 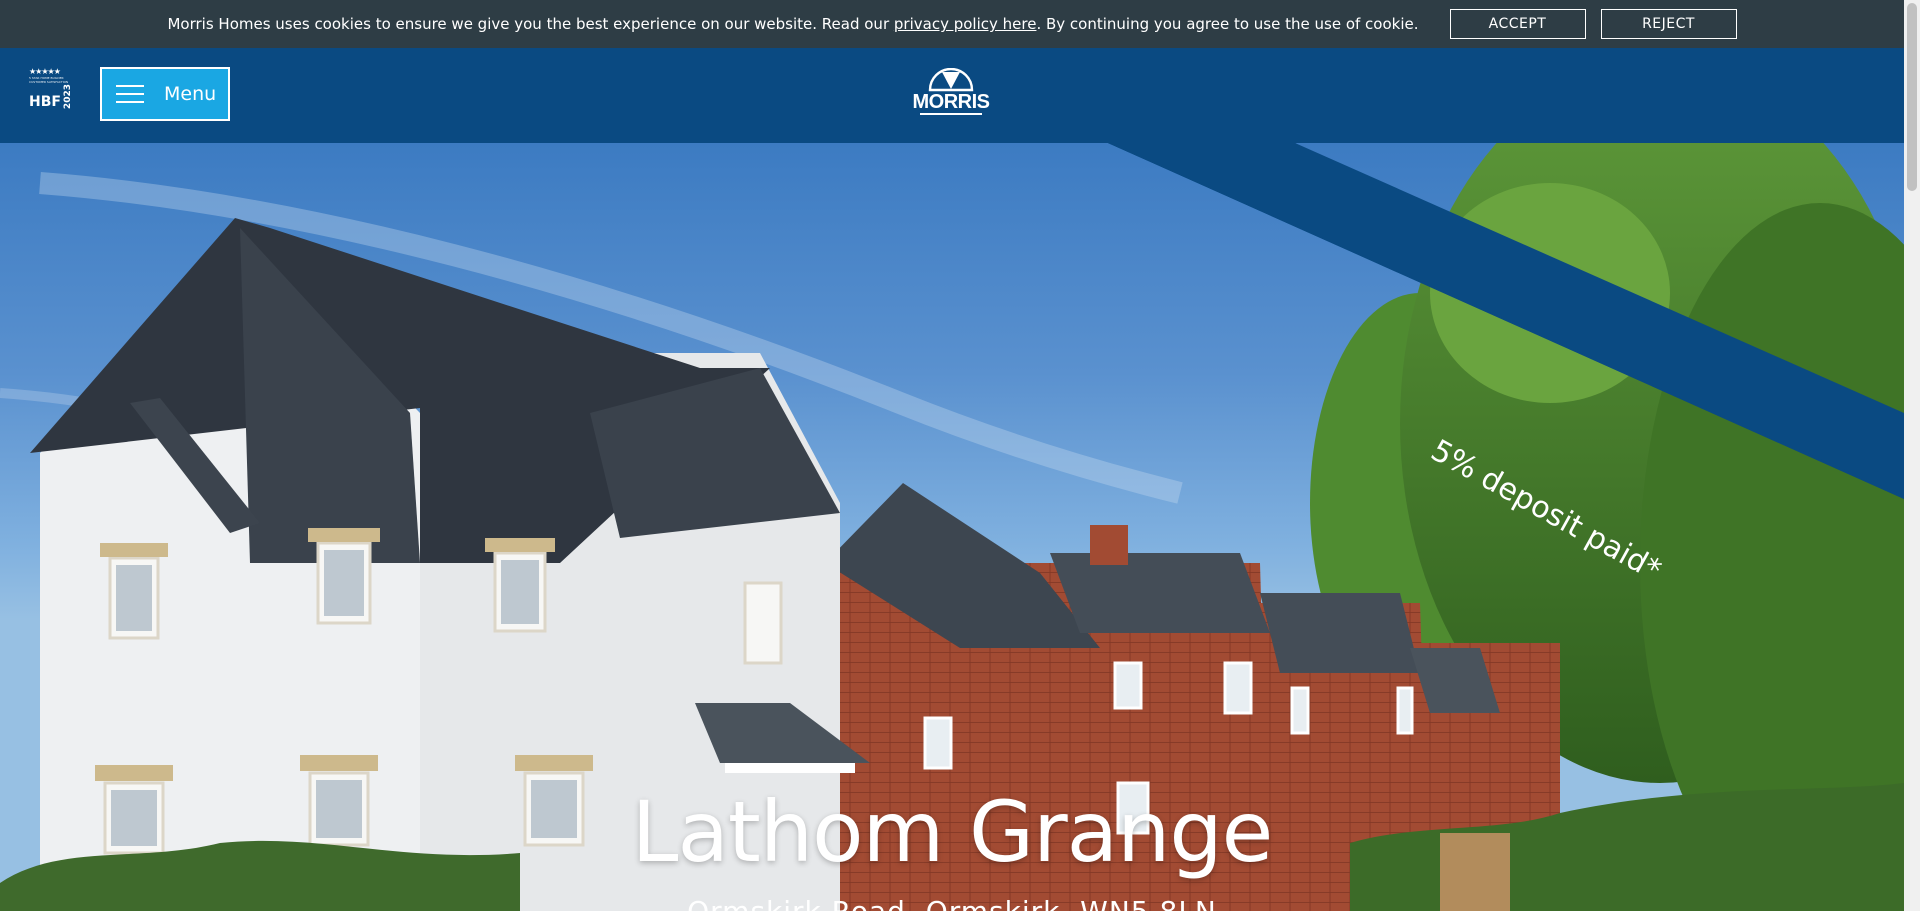 I want to click on menu-button: Menu, so click(x=165, y=94).